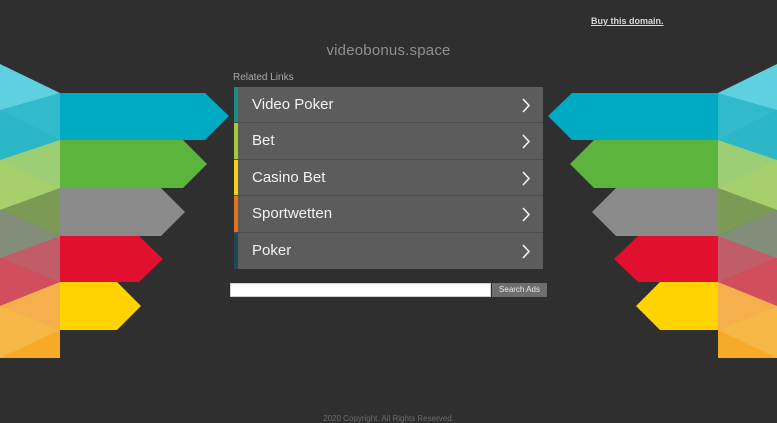 Image resolution: width=777 pixels, height=423 pixels. Describe the element at coordinates (289, 177) in the screenshot. I see `related-link-label: Casino Bet` at that location.